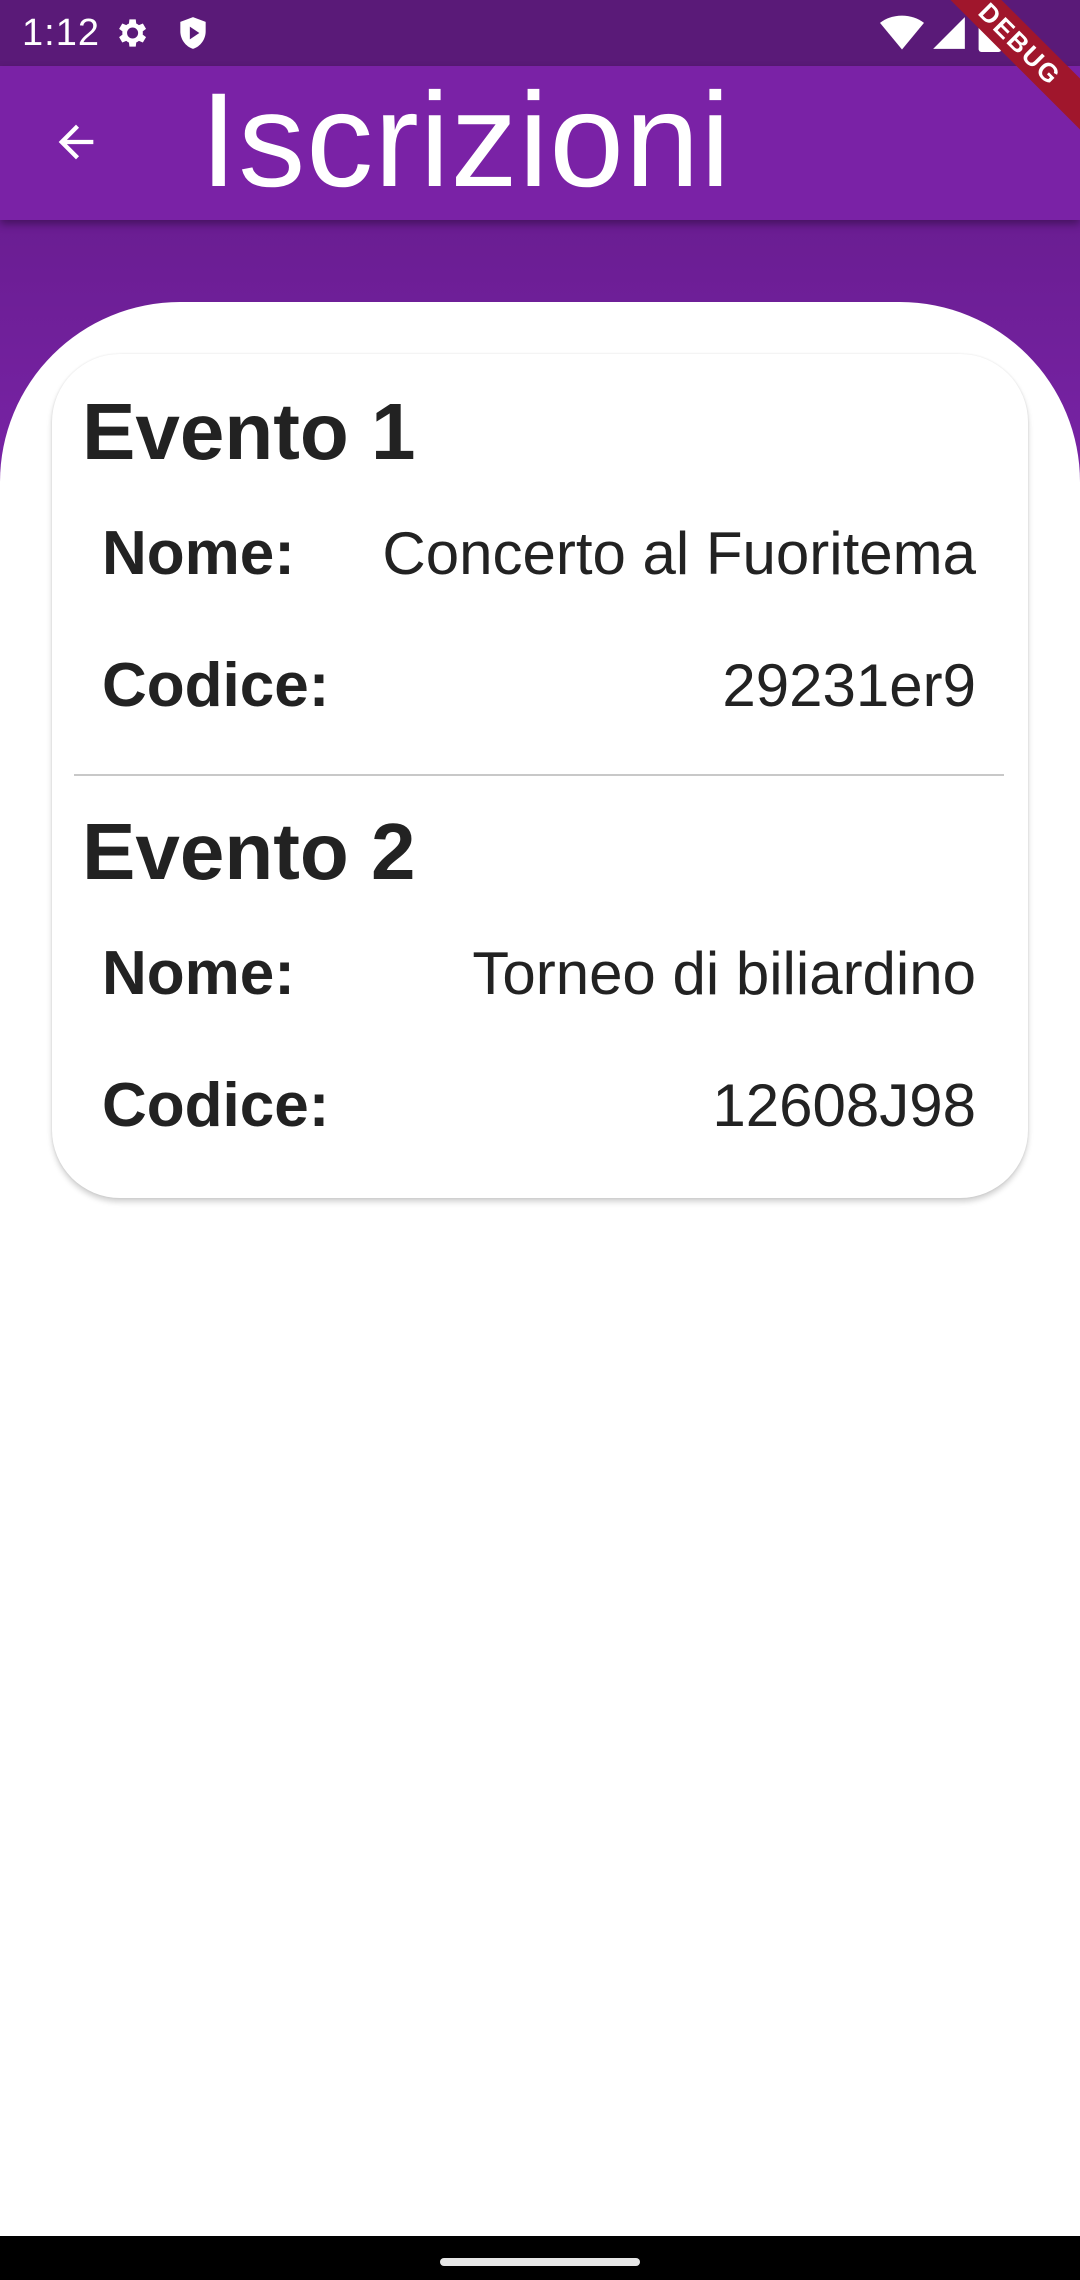 This screenshot has width=1080, height=2280. What do you see at coordinates (61, 33) in the screenshot?
I see `status-time: 1:12` at bounding box center [61, 33].